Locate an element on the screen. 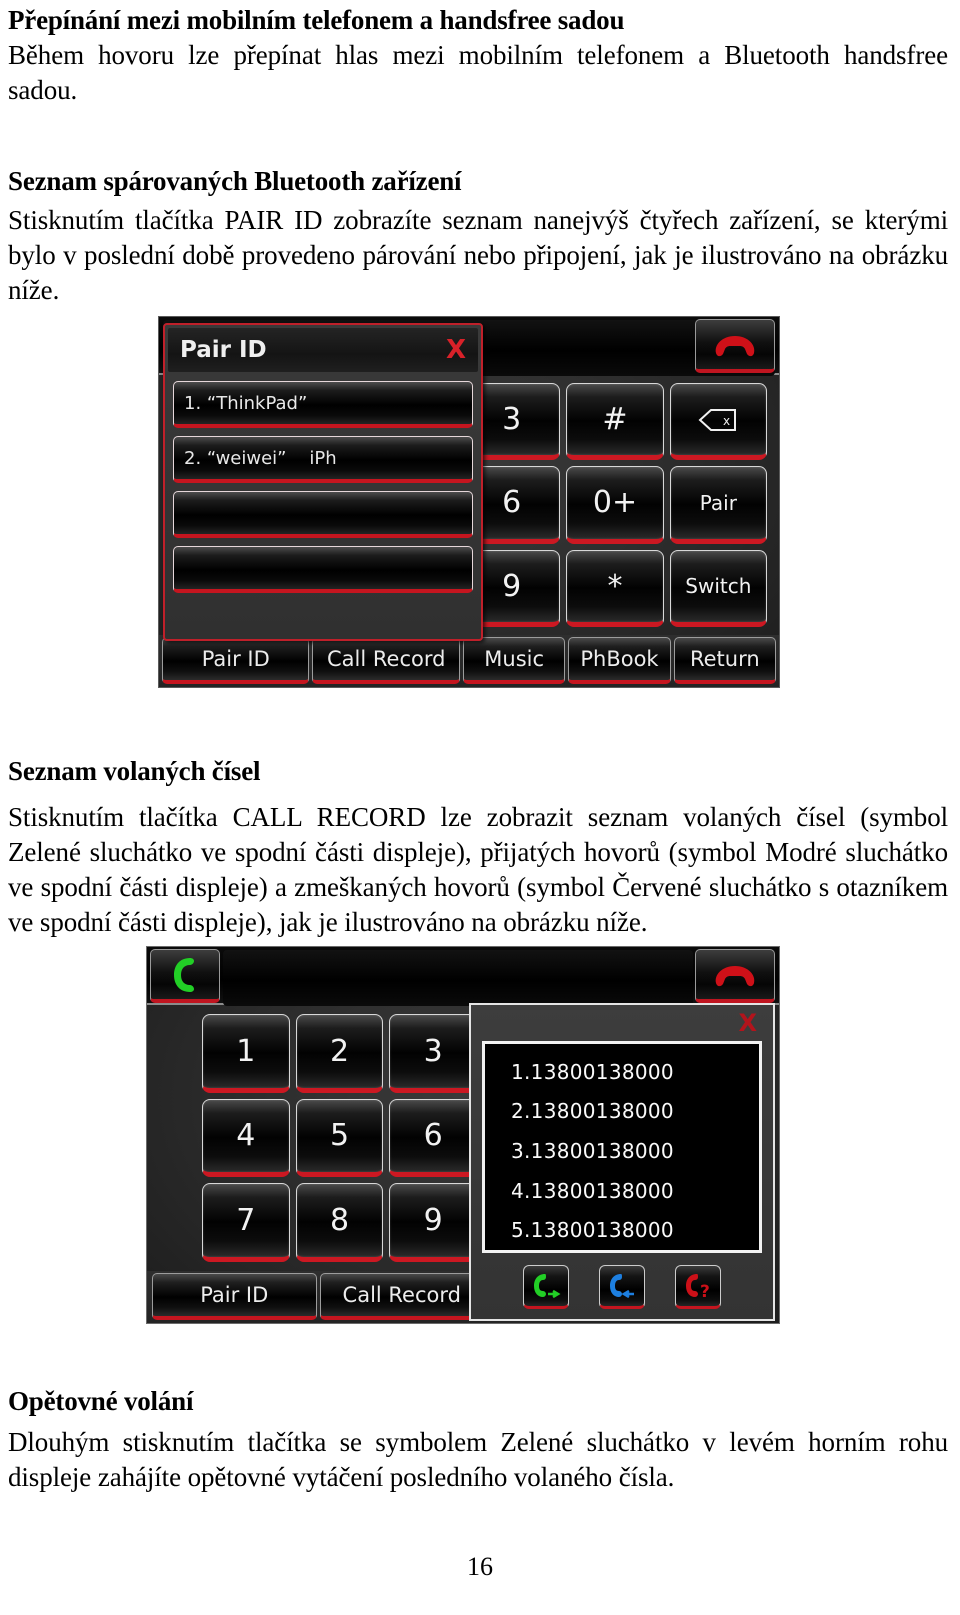 The width and height of the screenshot is (960, 1615). svg-text: x is located at coordinates (726, 421).